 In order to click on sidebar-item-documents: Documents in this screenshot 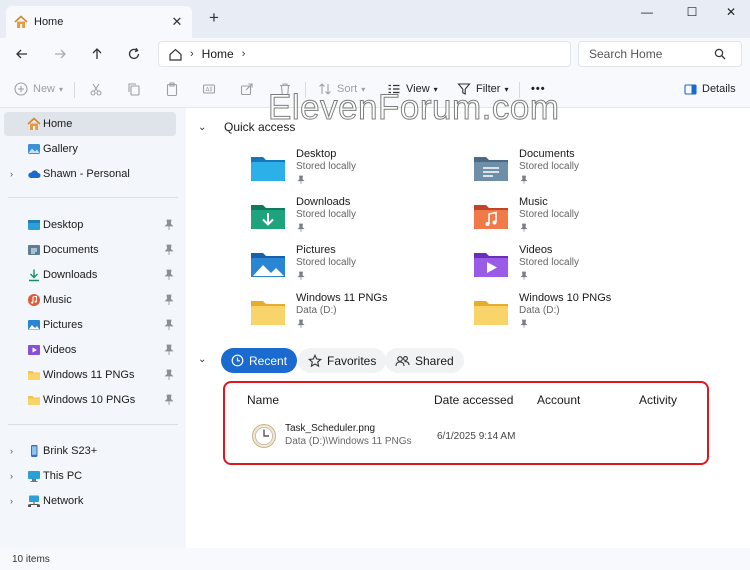, I will do `click(90, 250)`.